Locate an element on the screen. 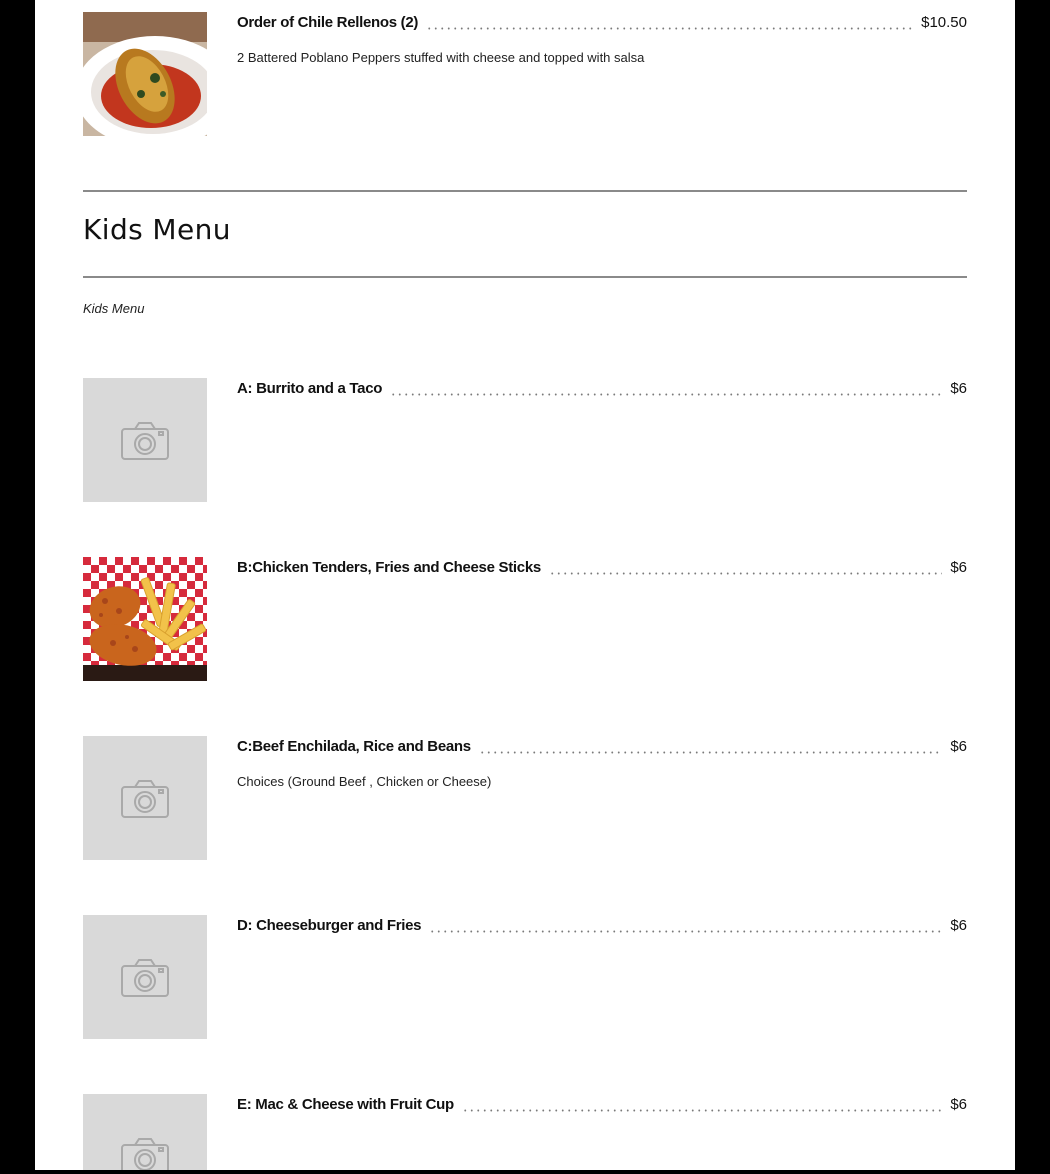 This screenshot has width=1050, height=1174. menu-item-mac-cheese: E: Mac & Cheese with Fruit Cup $6 is located at coordinates (525, 1132).